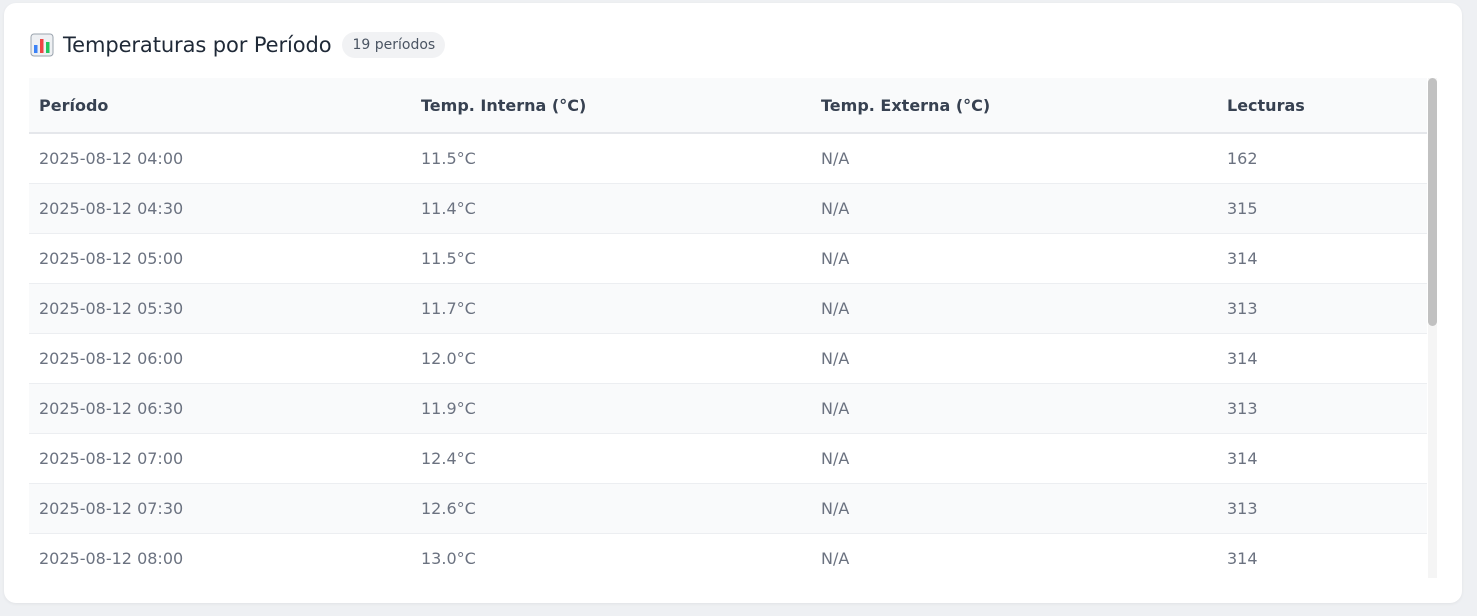 The height and width of the screenshot is (616, 1477). Describe the element at coordinates (111, 558) in the screenshot. I see `cell-period: 2025-08-12 08:00` at that location.